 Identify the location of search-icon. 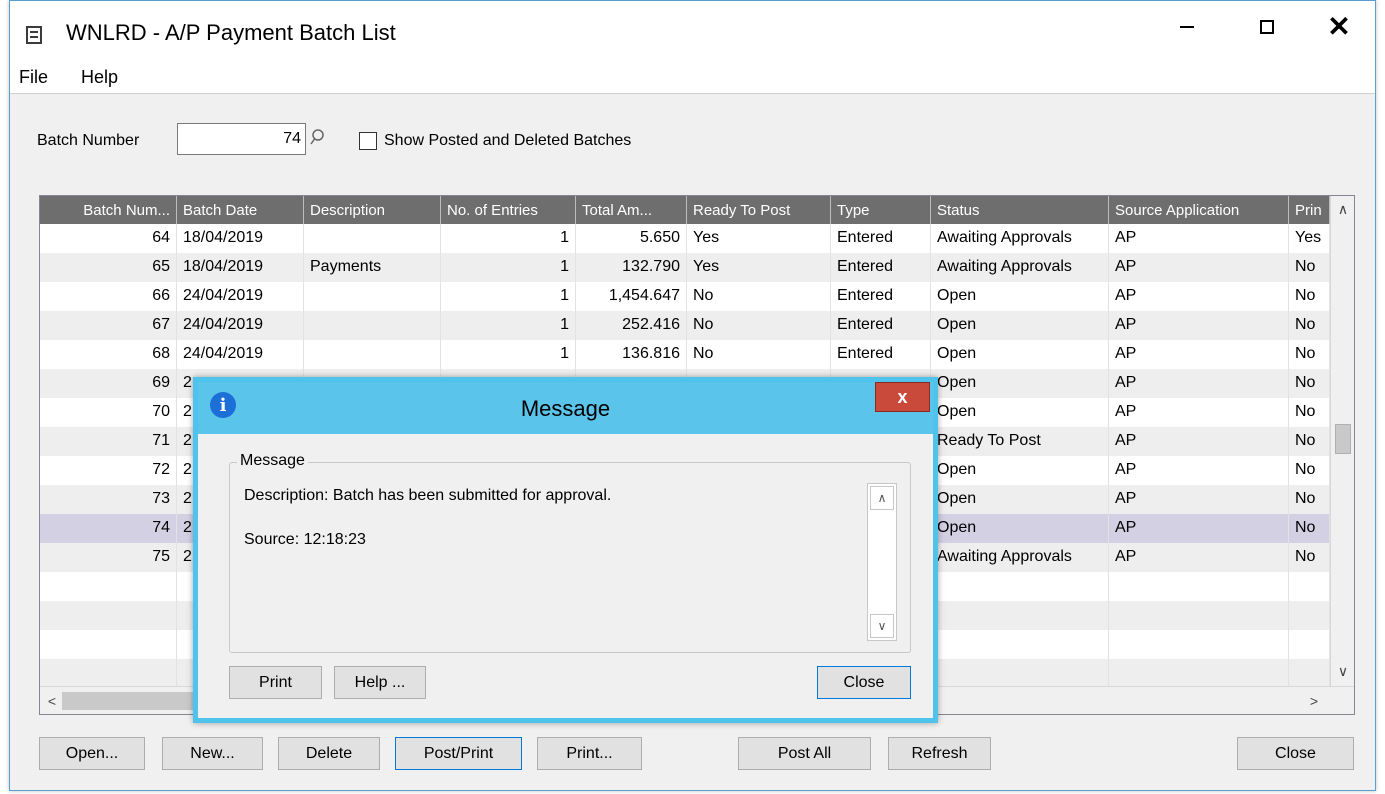
(317, 138).